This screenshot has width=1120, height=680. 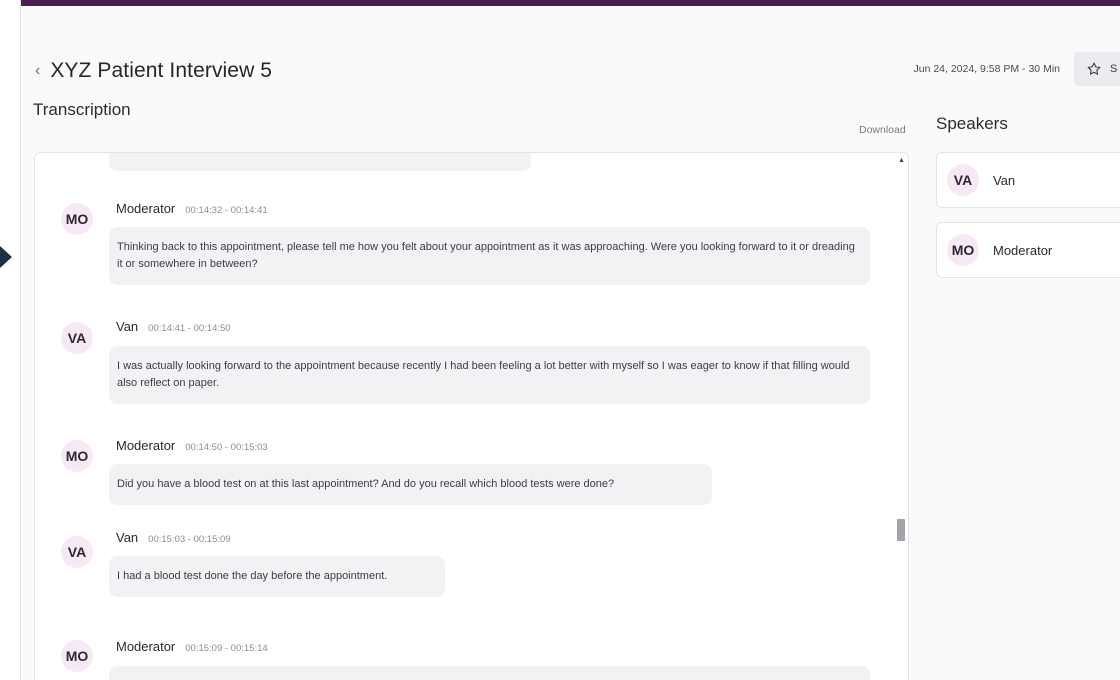 What do you see at coordinates (1004, 180) in the screenshot?
I see `speaker-card-name: Van` at bounding box center [1004, 180].